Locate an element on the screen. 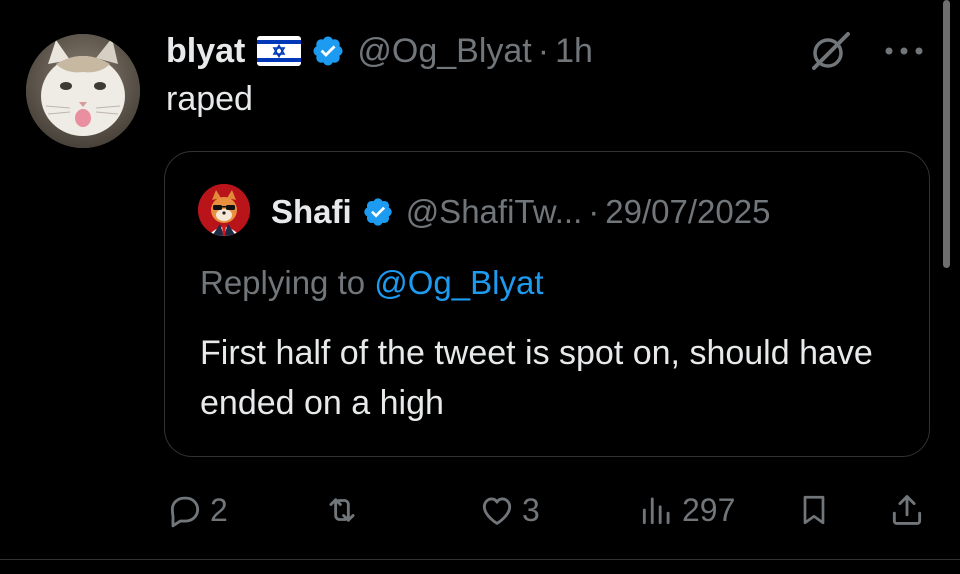 Image resolution: width=960 pixels, height=574 pixels. reply-button: 2 is located at coordinates (197, 510).